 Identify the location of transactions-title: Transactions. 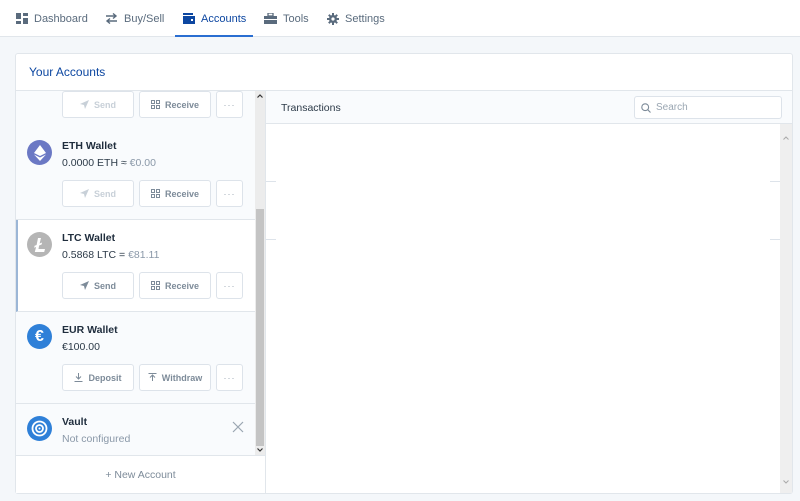
(311, 108).